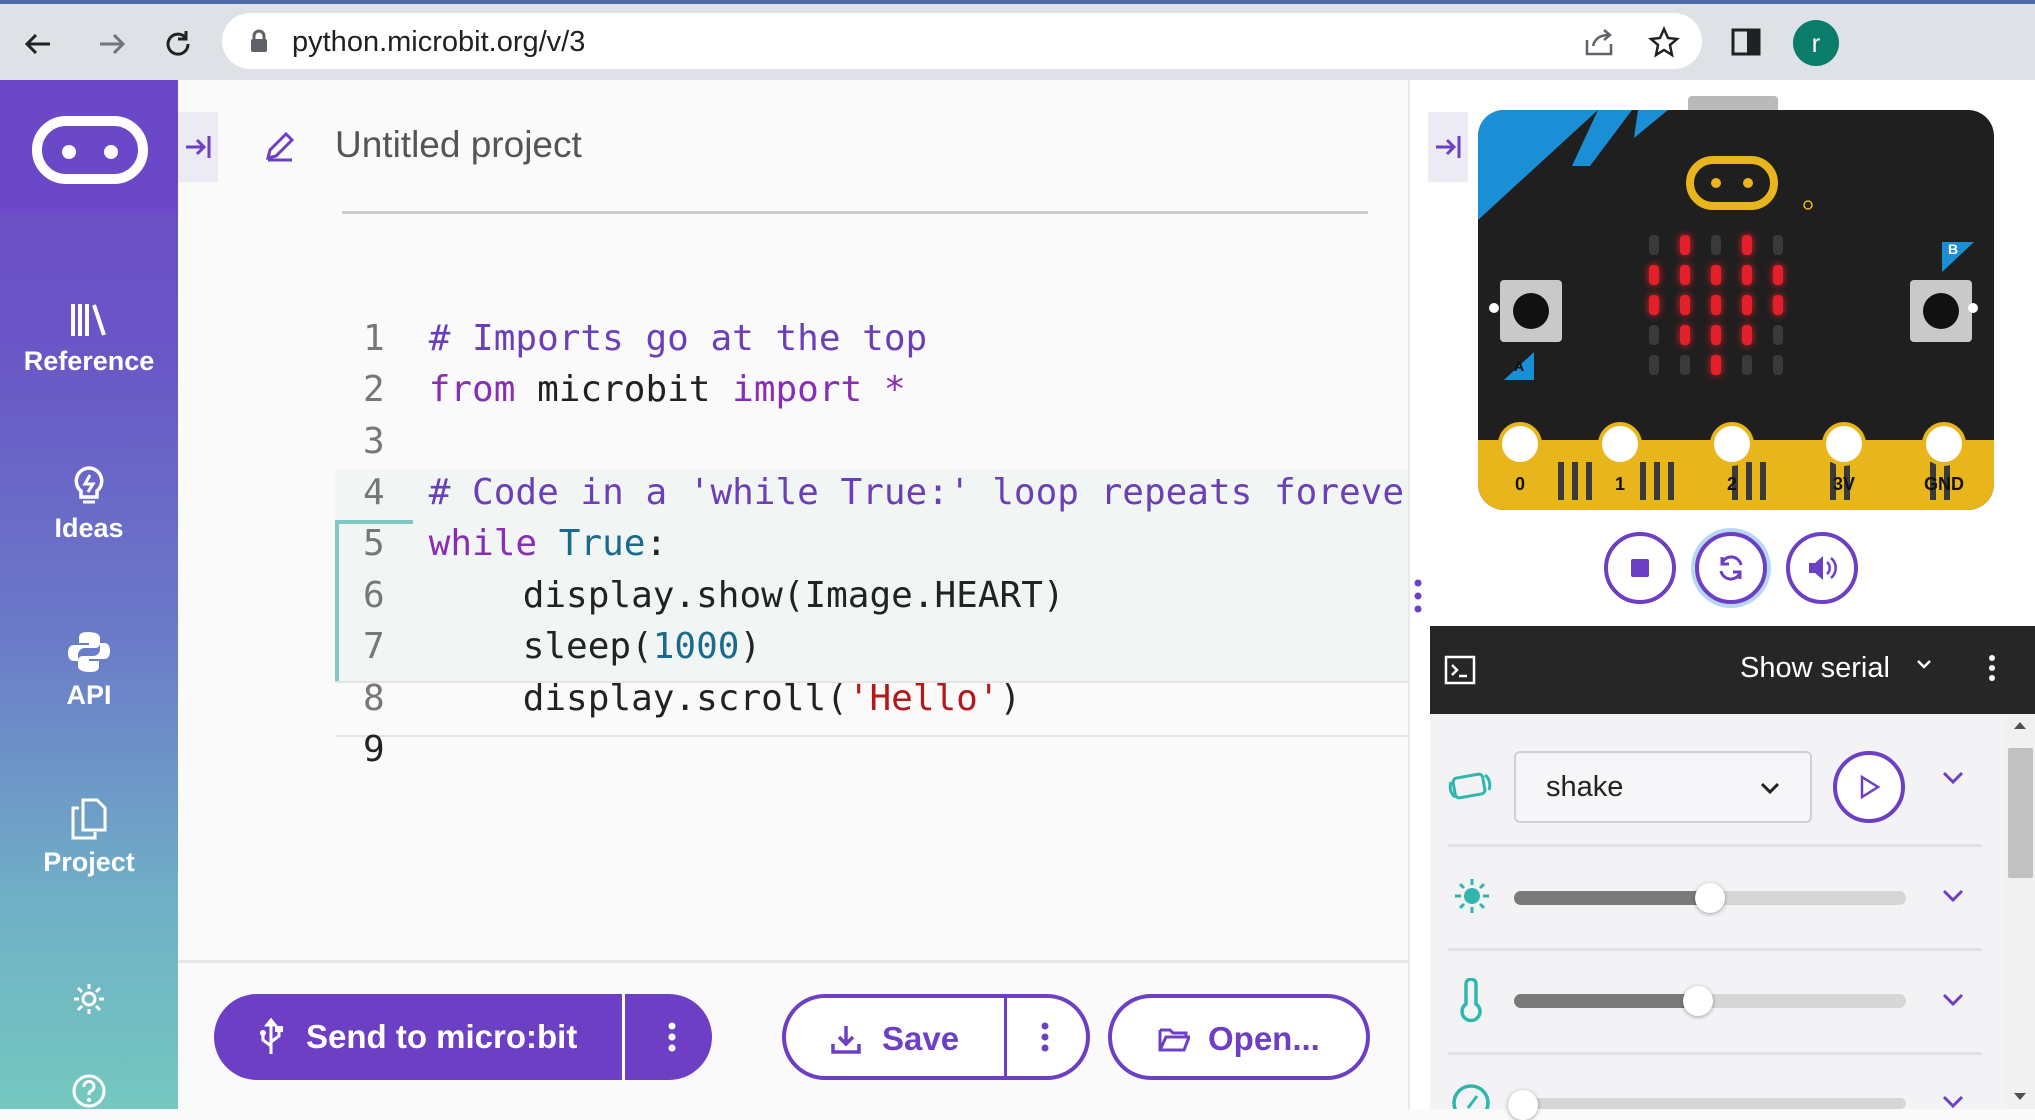  Describe the element at coordinates (89, 504) in the screenshot. I see `sidebar-item-ideas: Ideas` at that location.